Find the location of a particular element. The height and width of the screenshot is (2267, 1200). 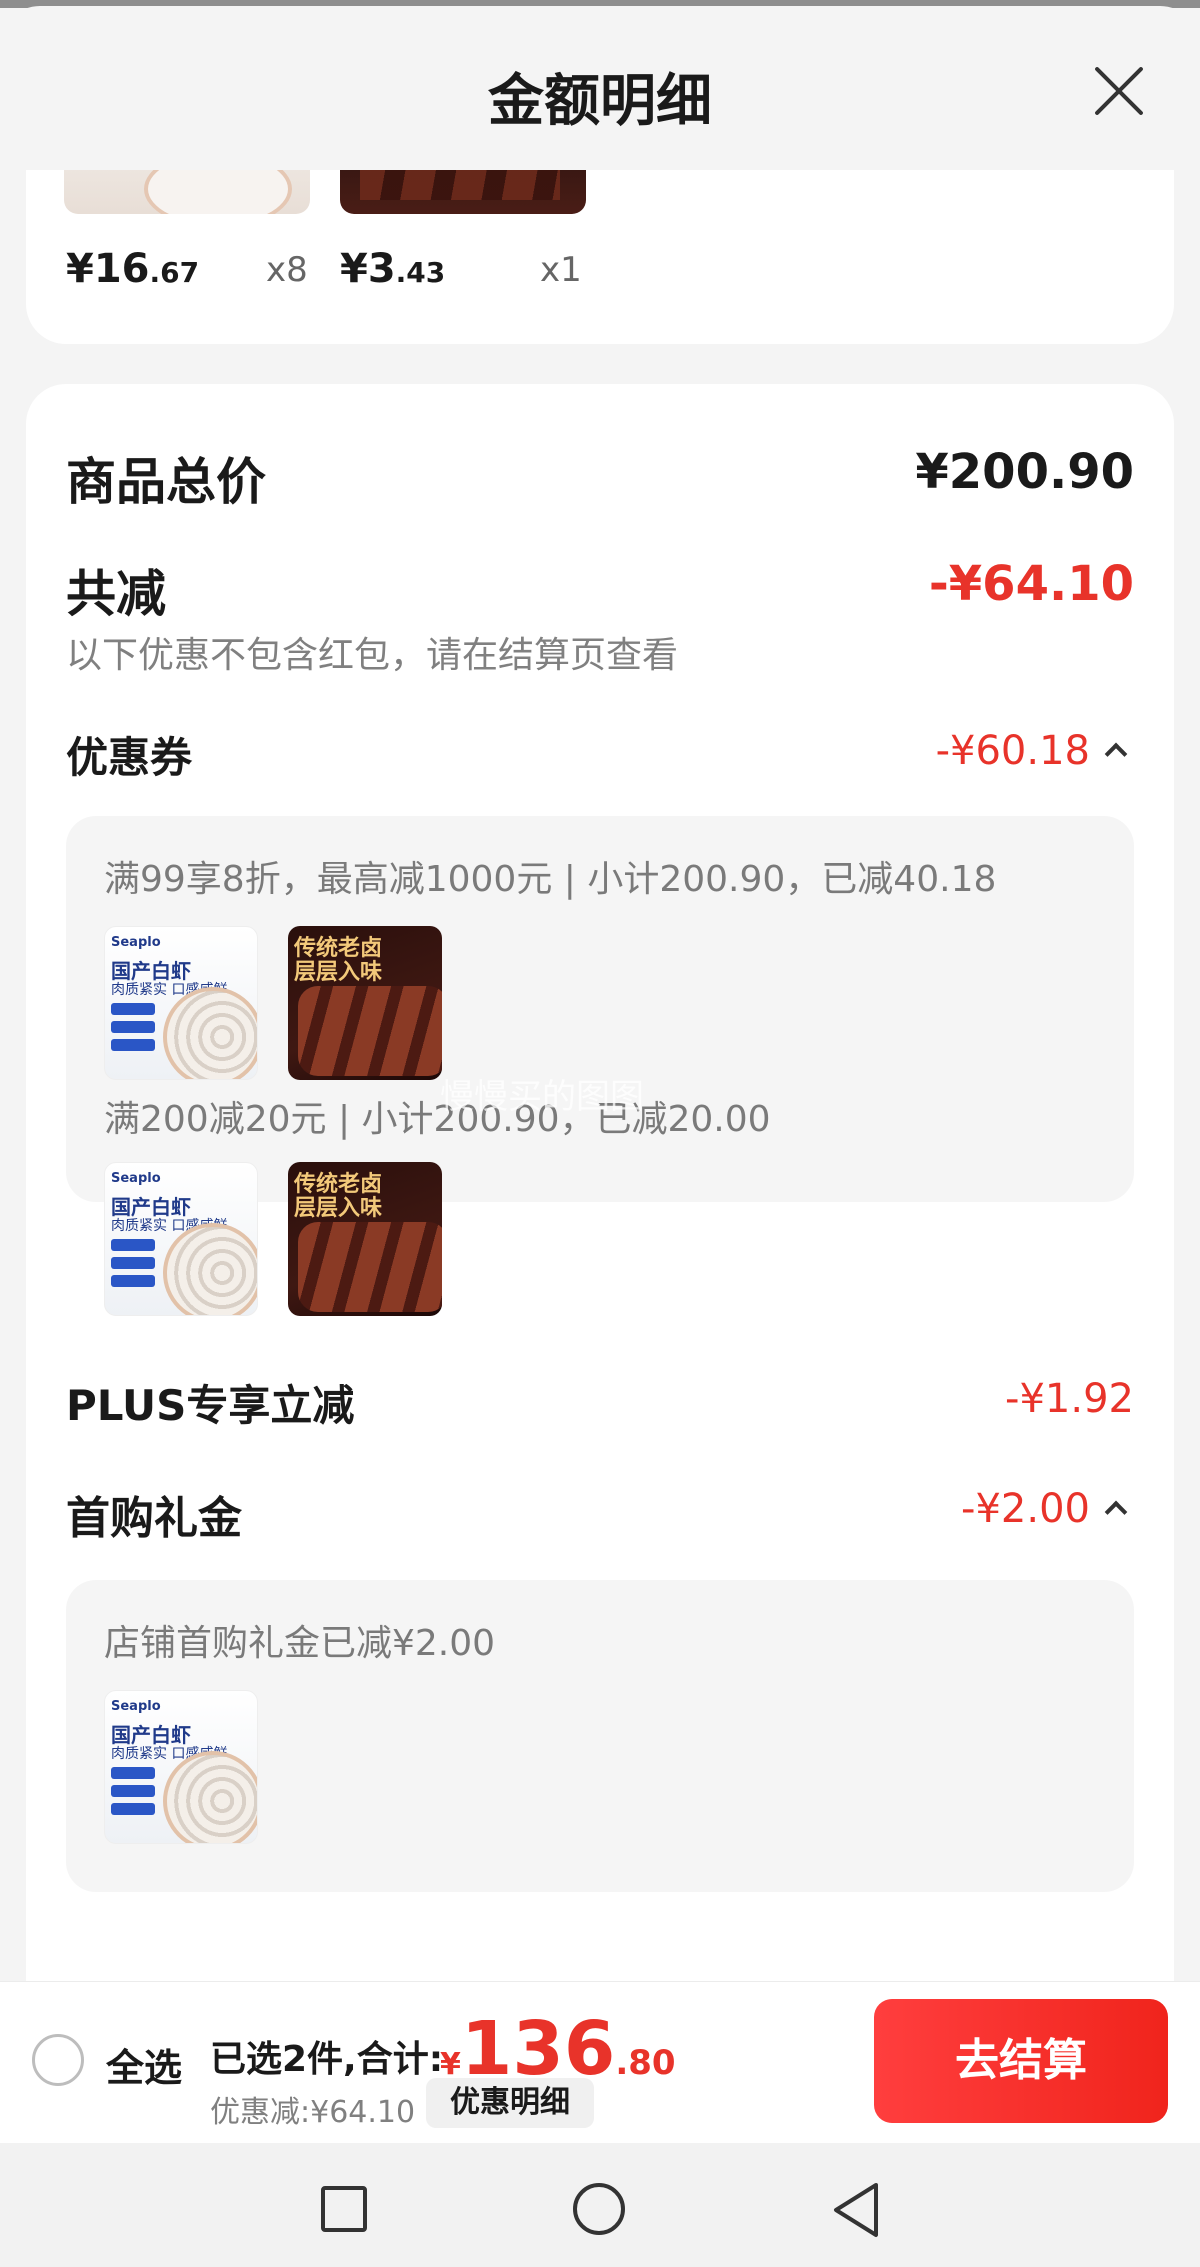

total-dec: .80 is located at coordinates (645, 2063).